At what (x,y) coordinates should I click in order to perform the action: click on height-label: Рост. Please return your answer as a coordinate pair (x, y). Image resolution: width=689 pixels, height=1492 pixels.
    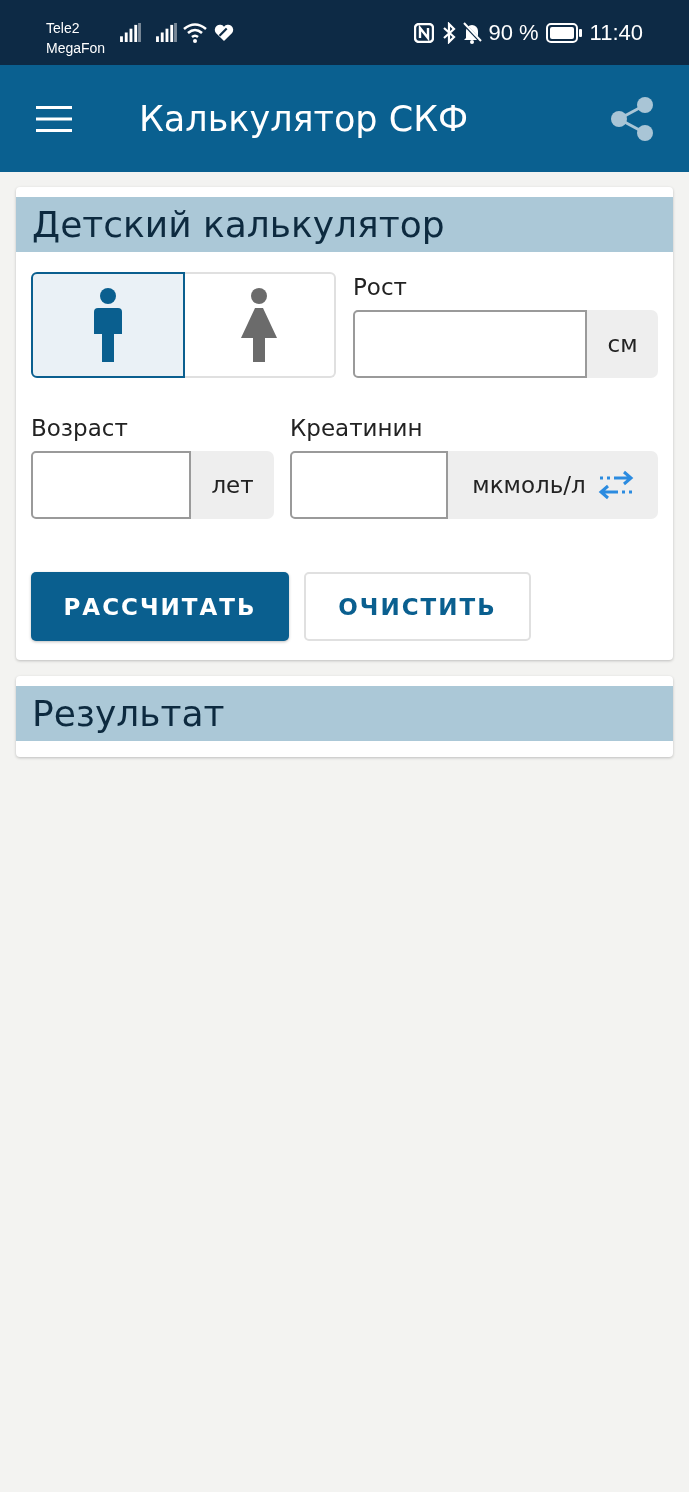
    Looking at the image, I should click on (380, 287).